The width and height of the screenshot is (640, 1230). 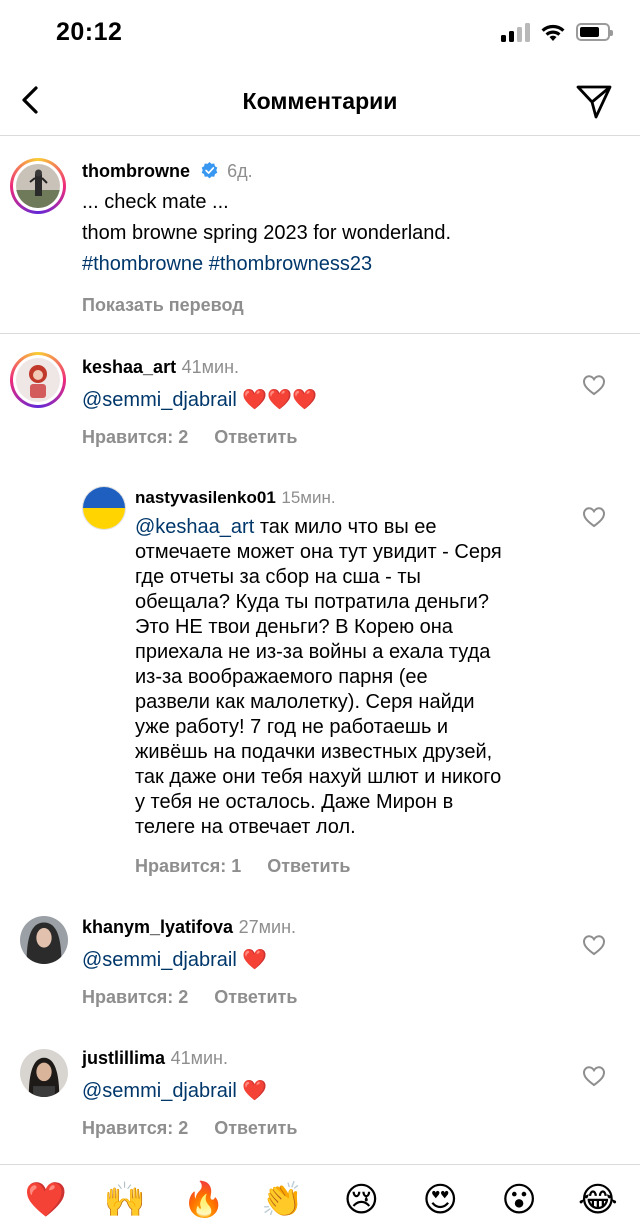 What do you see at coordinates (308, 497) in the screenshot?
I see `comment-time: 15мин.` at bounding box center [308, 497].